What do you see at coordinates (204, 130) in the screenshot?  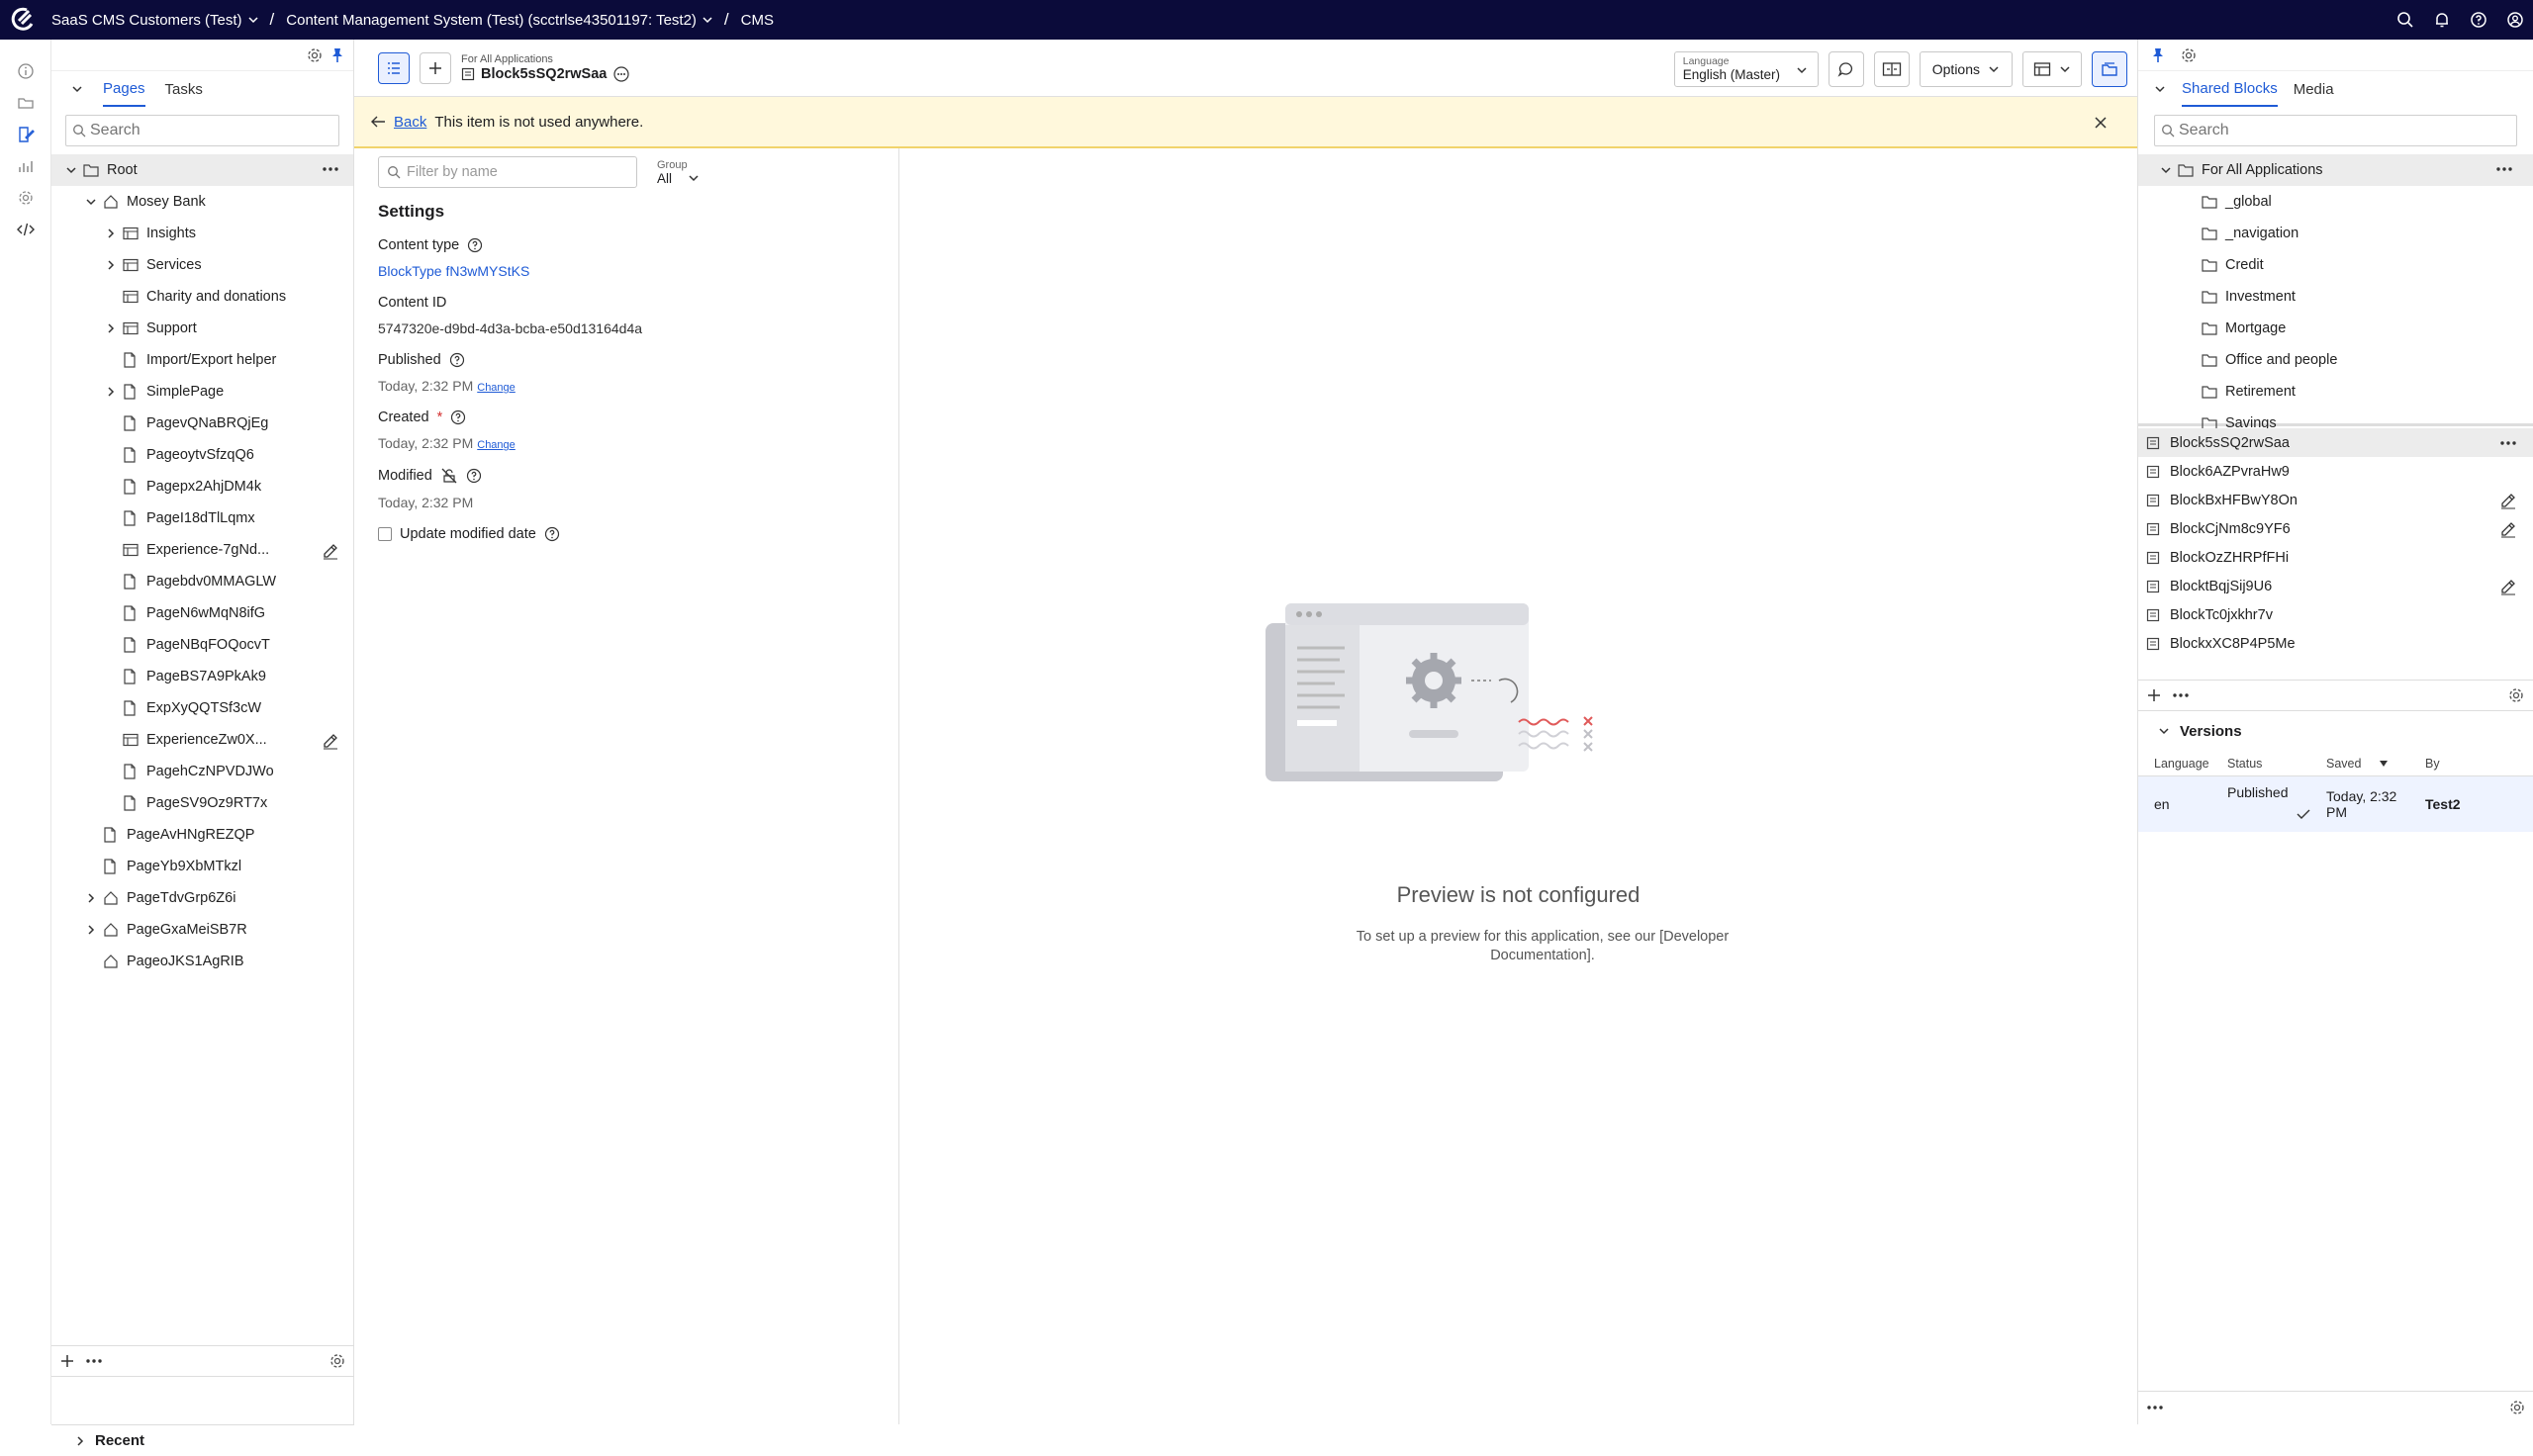 I see `pages-search-input` at bounding box center [204, 130].